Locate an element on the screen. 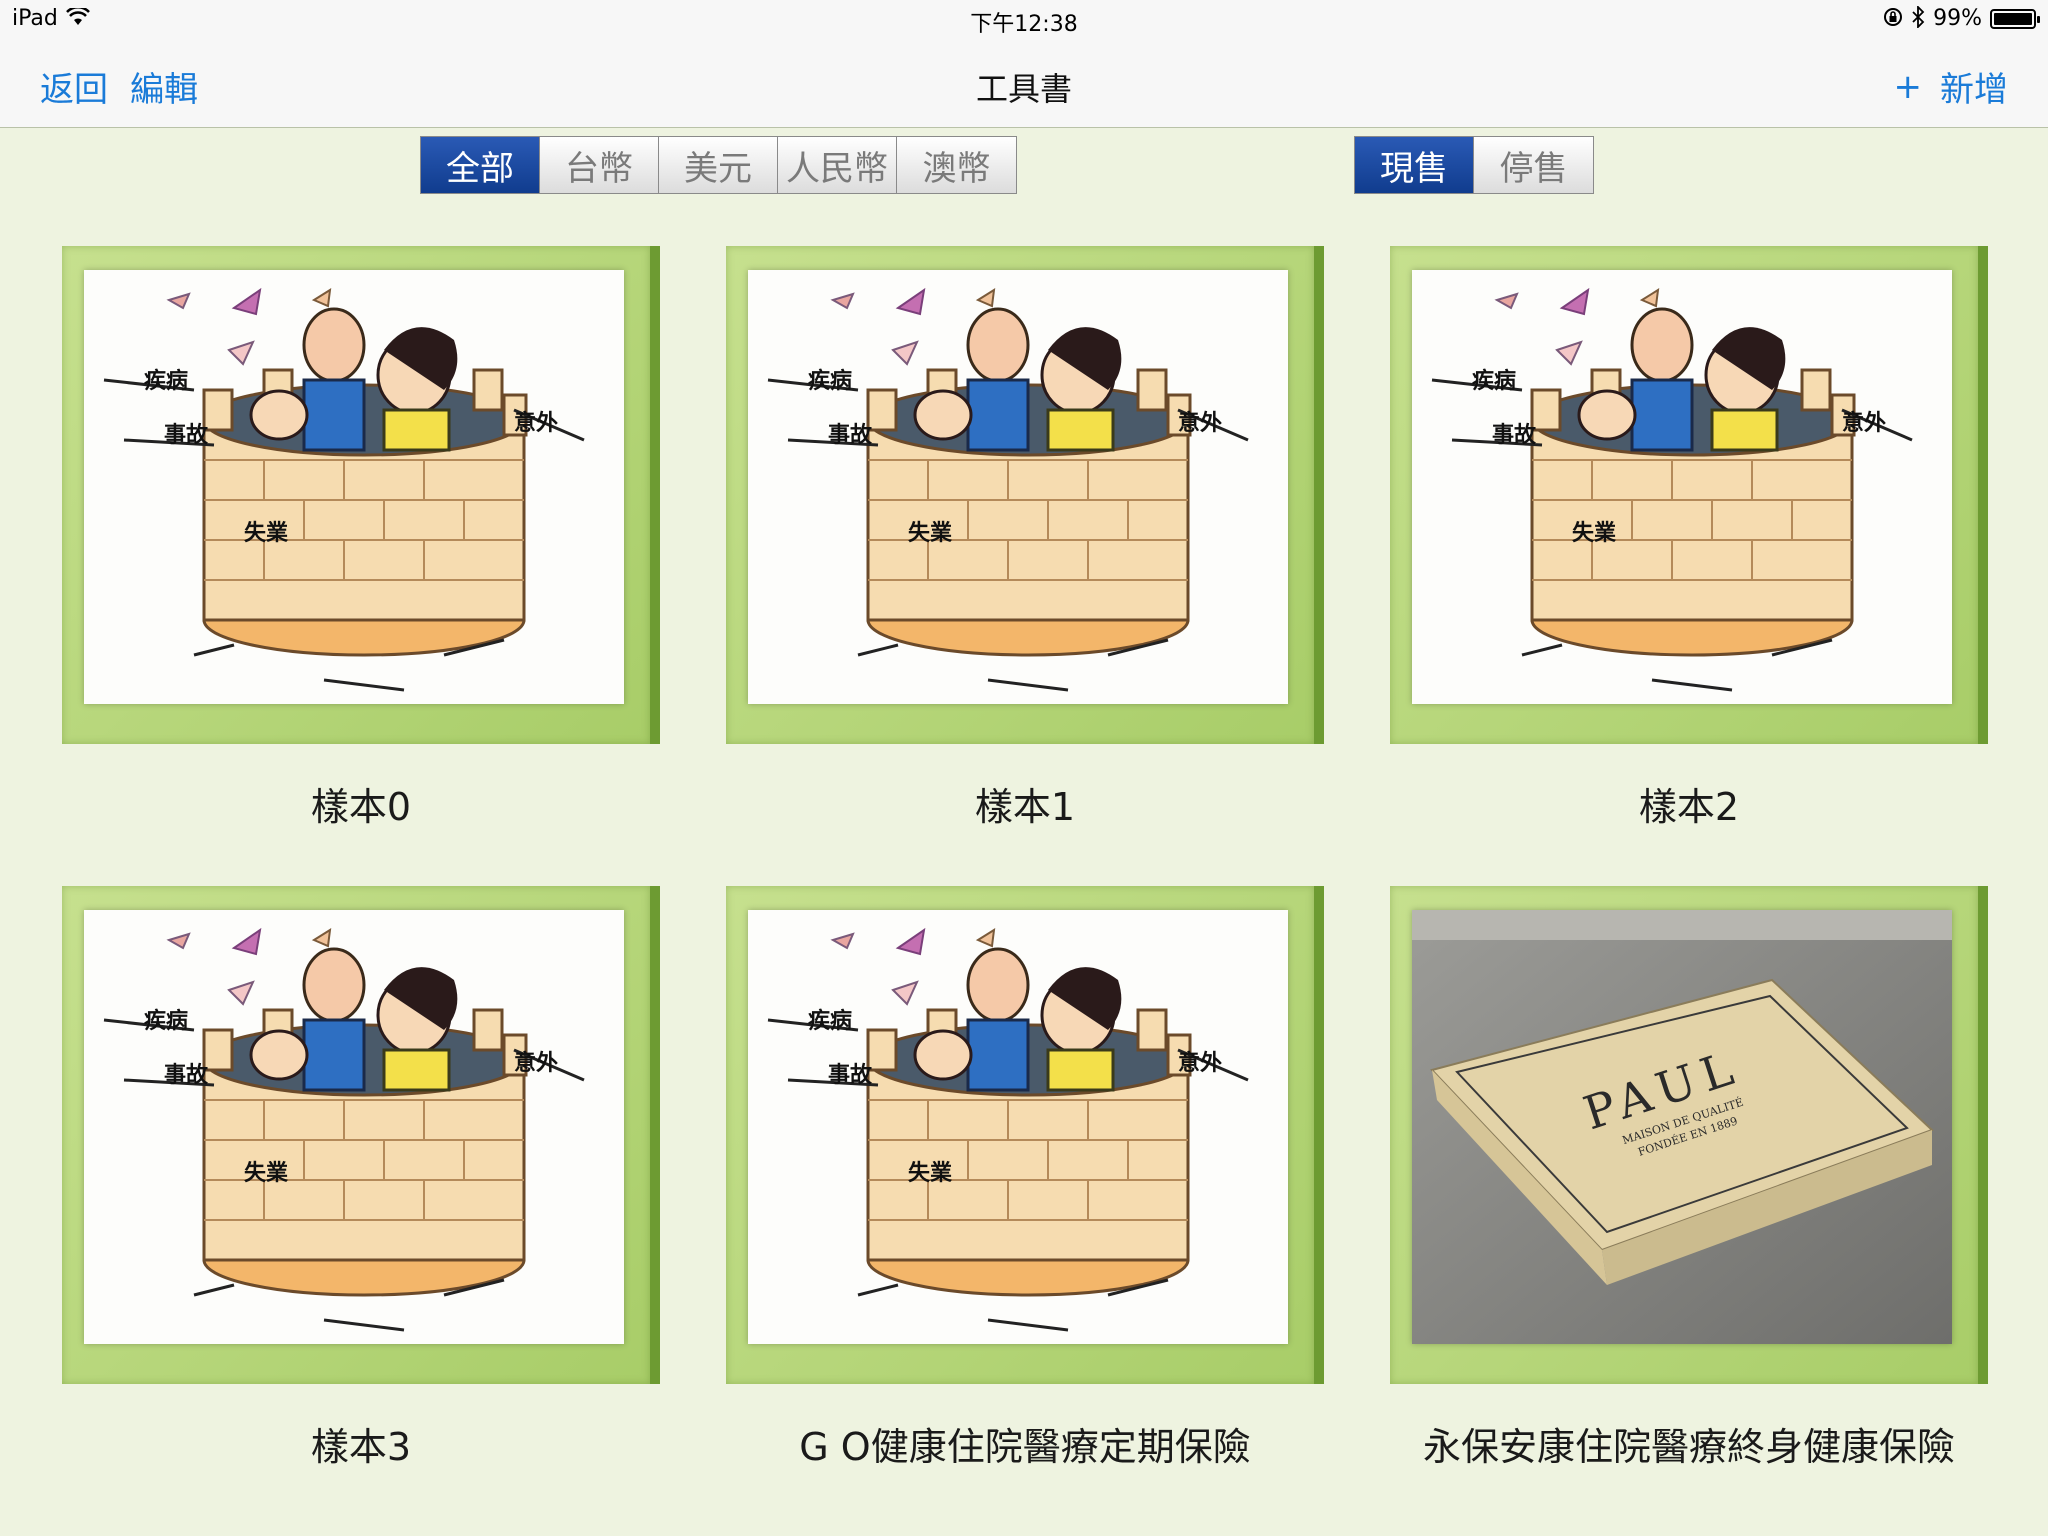  status-bar: iPad 下午12:38 99% is located at coordinates (1024, 20).